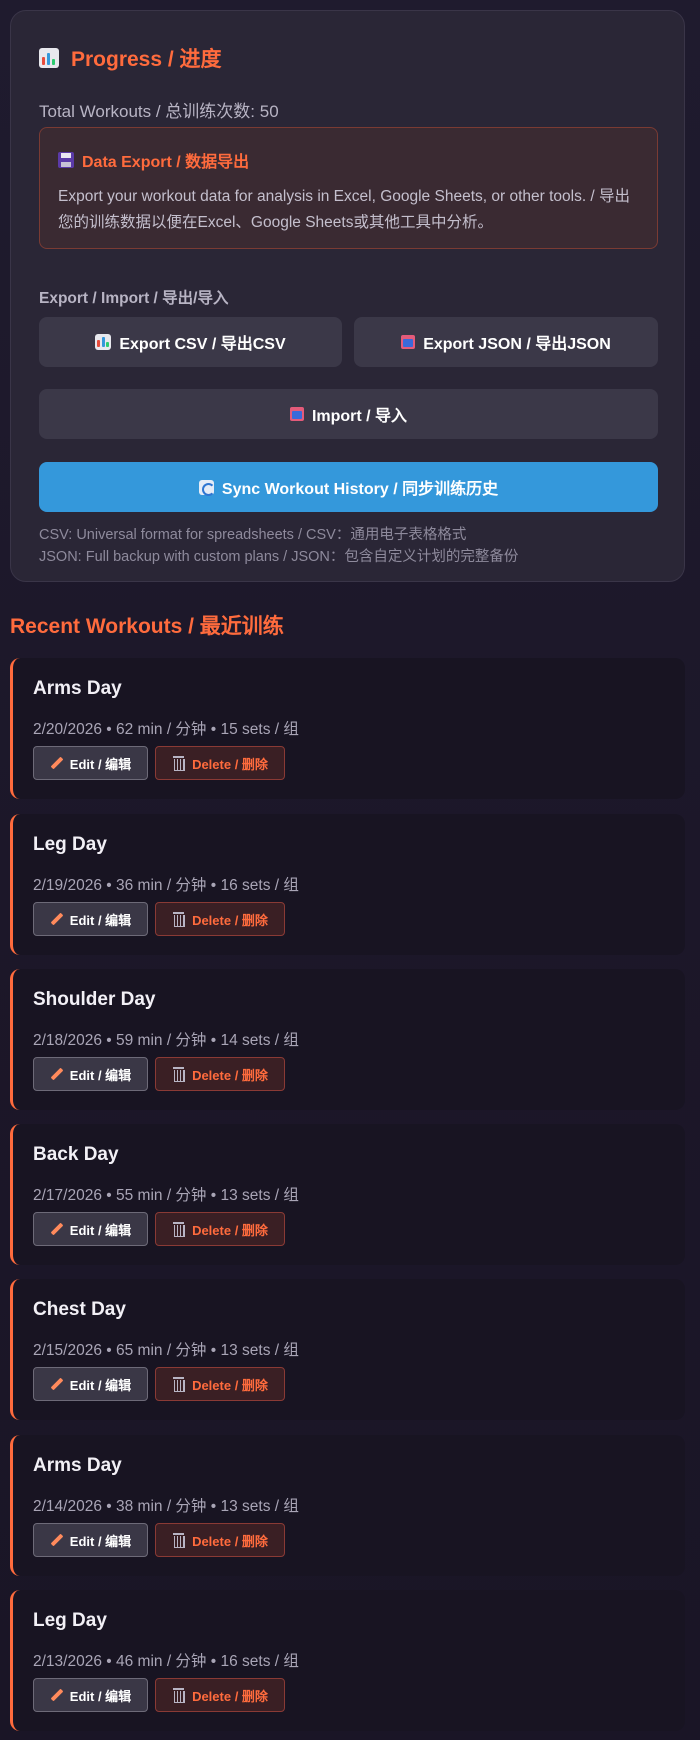 This screenshot has height=1740, width=700. Describe the element at coordinates (166, 885) in the screenshot. I see `workout-meta: 2/19/2026 • 36 min / 分钟 • 16 sets / 组` at that location.